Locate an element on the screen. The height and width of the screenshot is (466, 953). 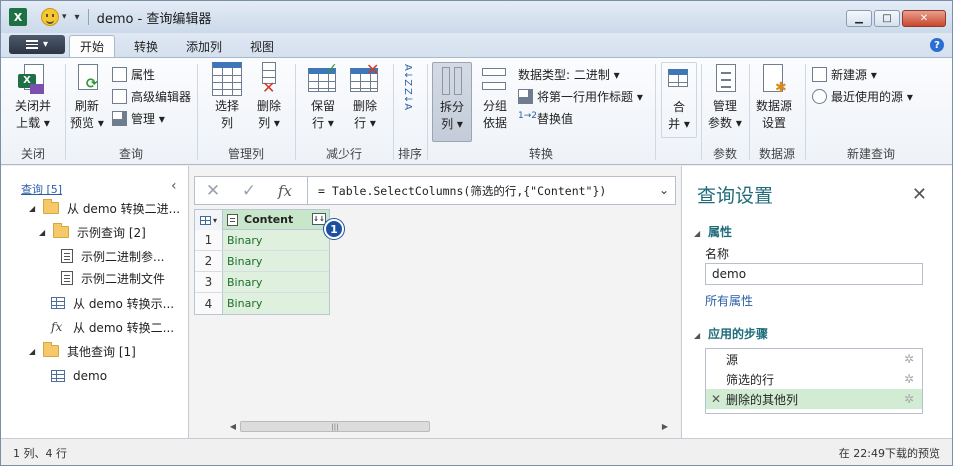
tab-view: 视图 is located at coordinates (262, 46).